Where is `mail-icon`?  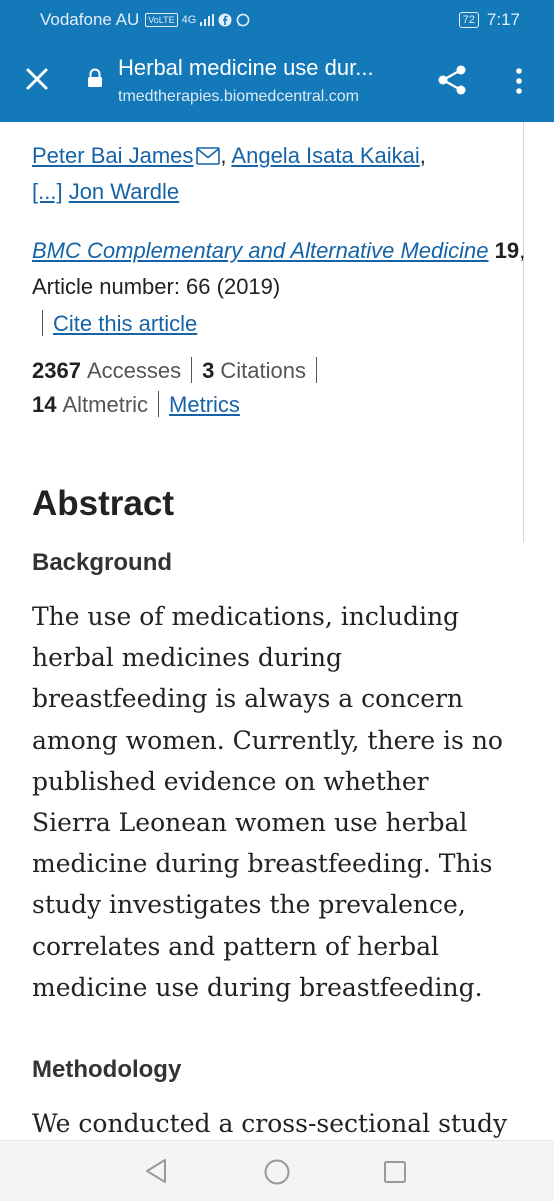
mail-icon is located at coordinates (208, 156).